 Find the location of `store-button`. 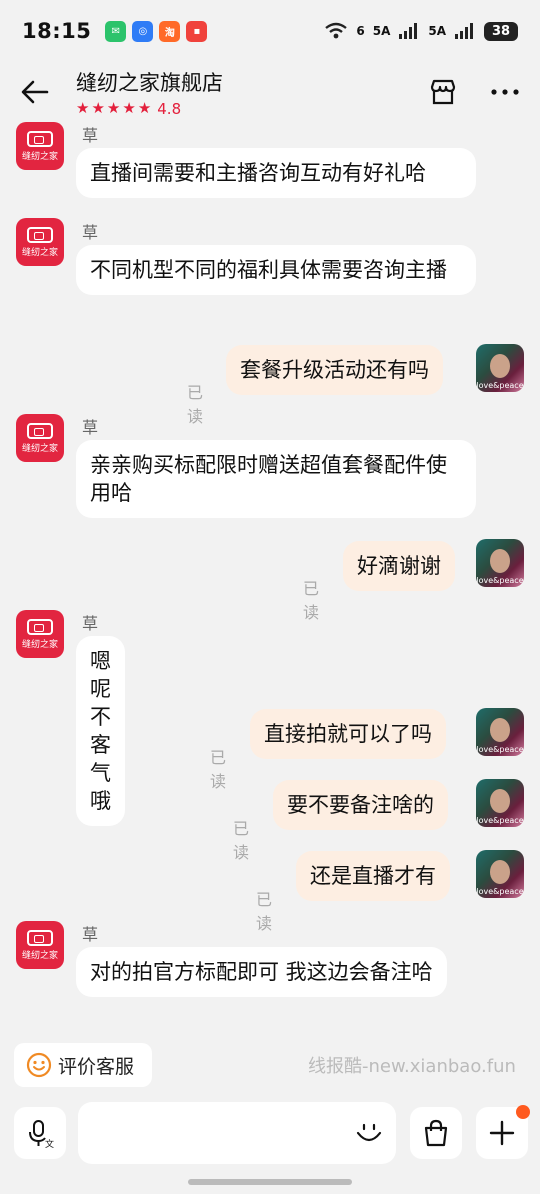

store-button is located at coordinates (443, 92).